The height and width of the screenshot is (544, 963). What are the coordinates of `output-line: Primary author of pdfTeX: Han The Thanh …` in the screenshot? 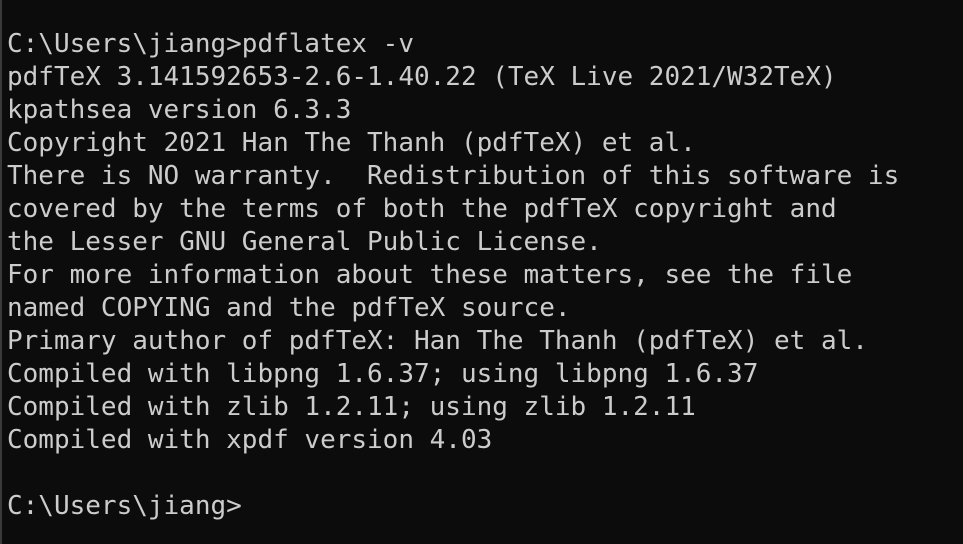 It's located at (437, 341).